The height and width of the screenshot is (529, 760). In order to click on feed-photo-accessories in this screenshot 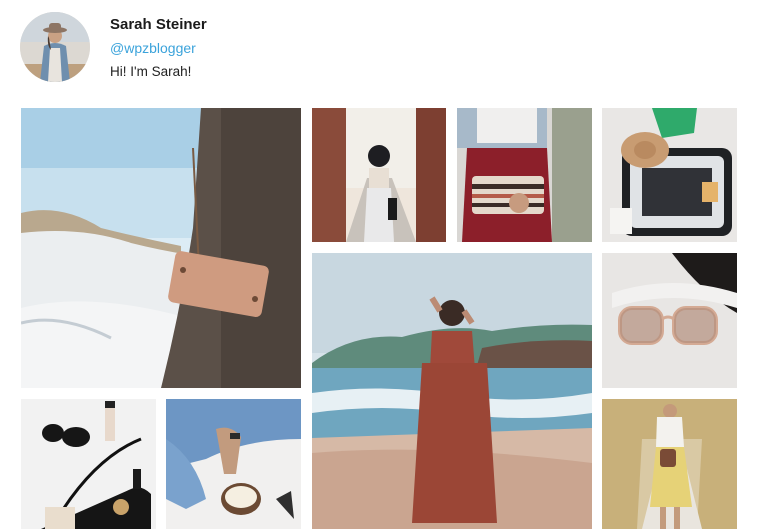, I will do `click(88, 464)`.